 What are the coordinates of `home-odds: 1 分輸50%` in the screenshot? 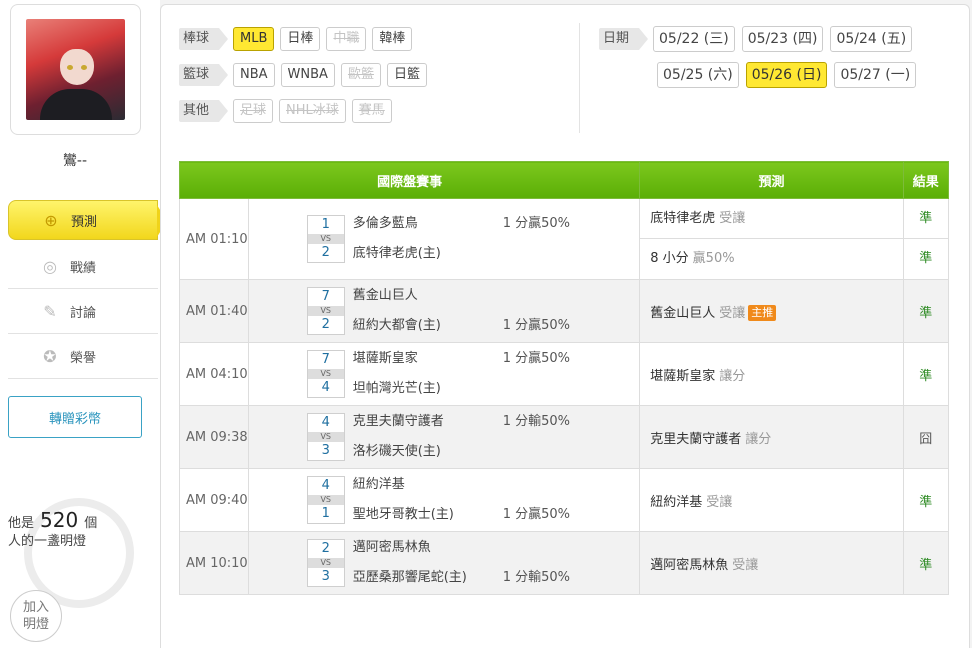 It's located at (536, 577).